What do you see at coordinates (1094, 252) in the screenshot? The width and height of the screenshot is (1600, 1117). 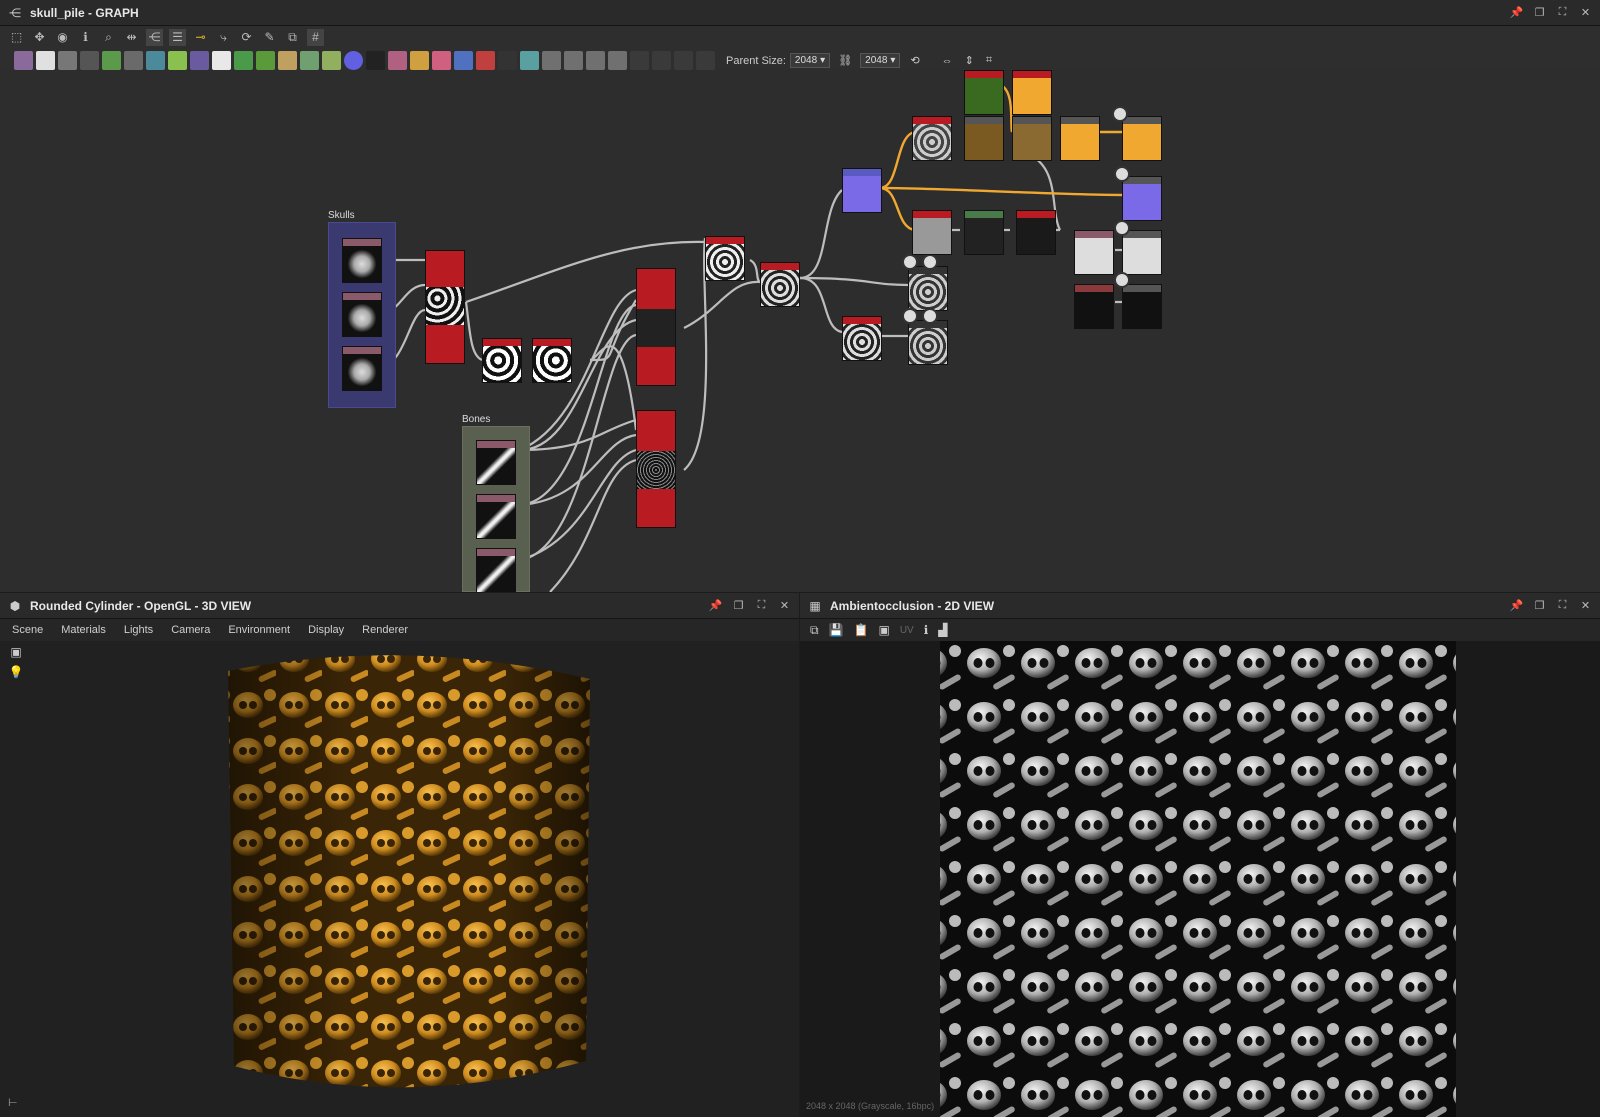 I see `output-ao-node-a` at bounding box center [1094, 252].